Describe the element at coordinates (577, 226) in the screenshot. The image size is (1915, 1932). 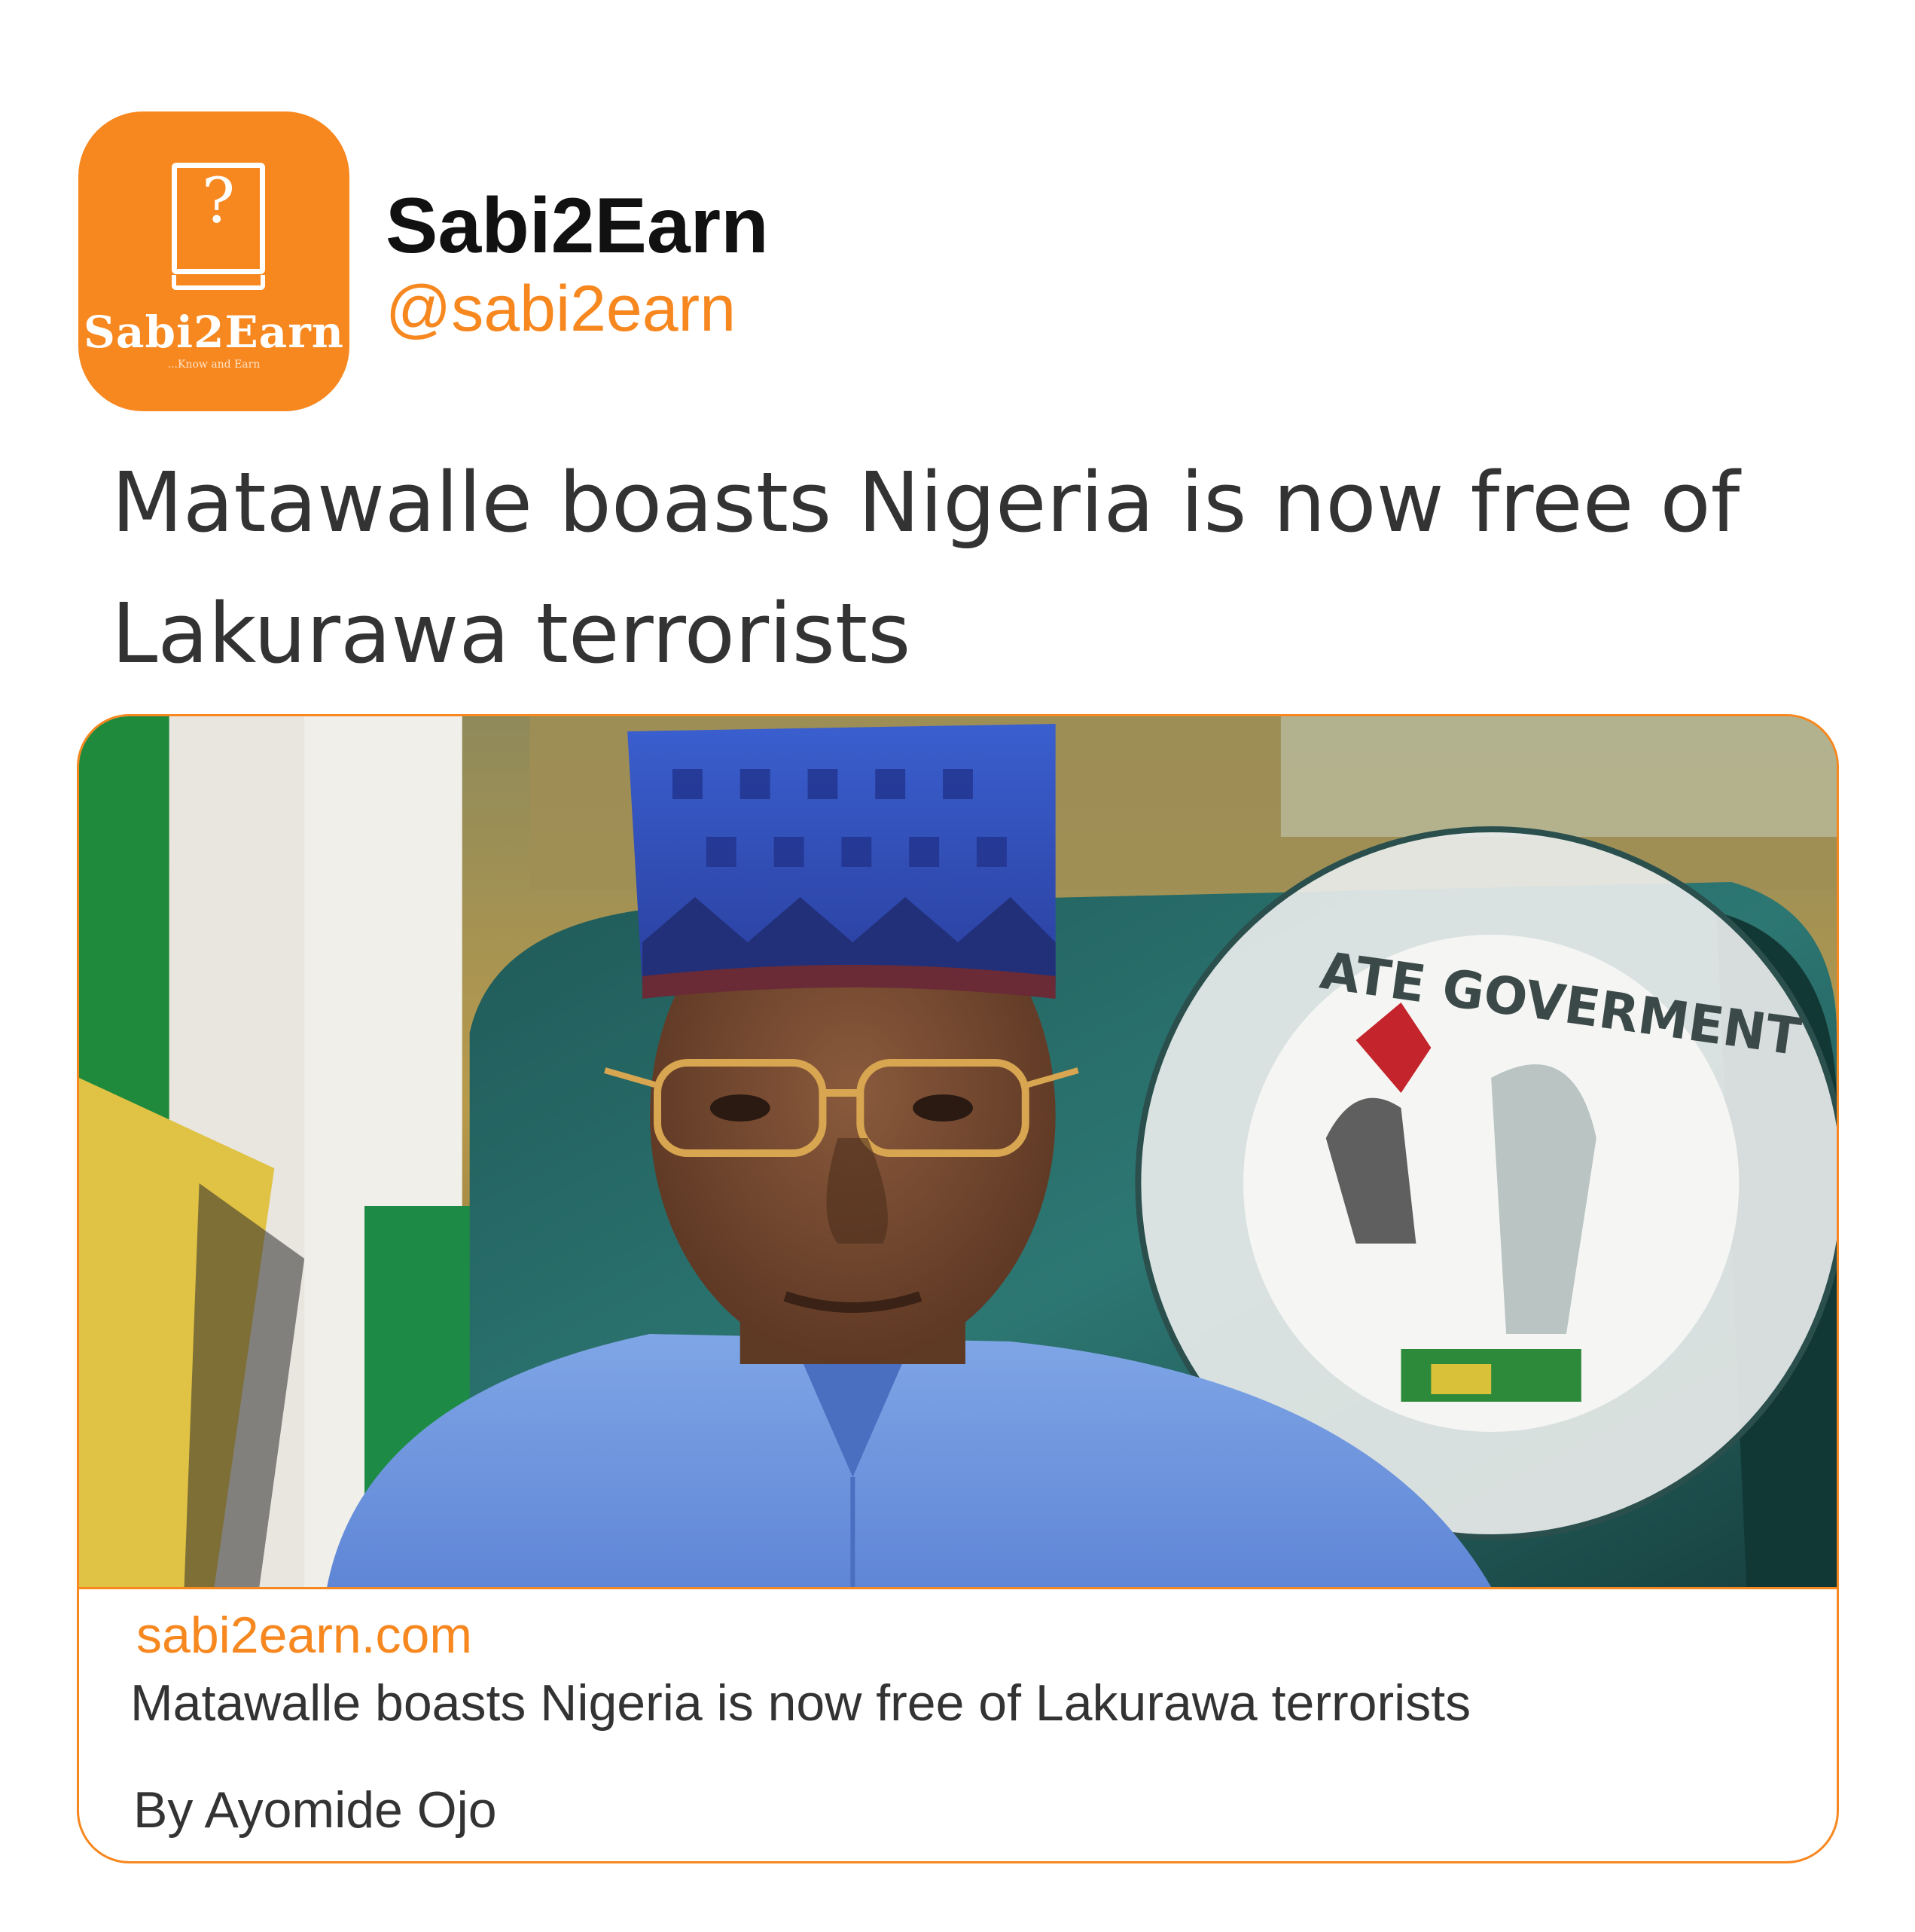
I see `account-display-name: Sabi2Earn` at that location.